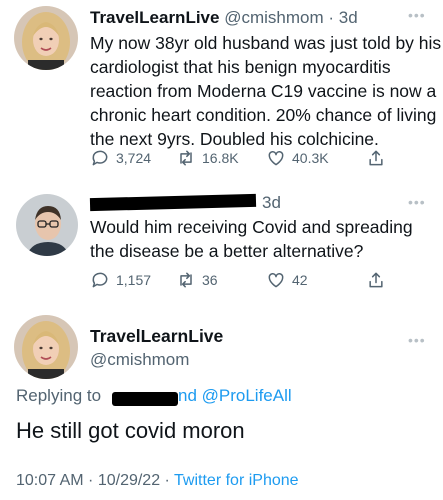 The height and width of the screenshot is (500, 443). Describe the element at coordinates (210, 280) in the screenshot. I see `retweet-count: 36` at that location.